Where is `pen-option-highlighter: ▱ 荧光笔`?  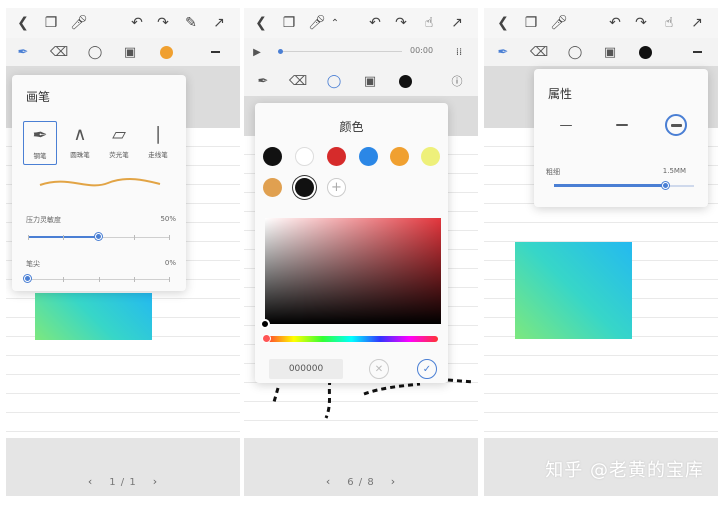 pen-option-highlighter: ▱ 荧光笔 is located at coordinates (119, 143).